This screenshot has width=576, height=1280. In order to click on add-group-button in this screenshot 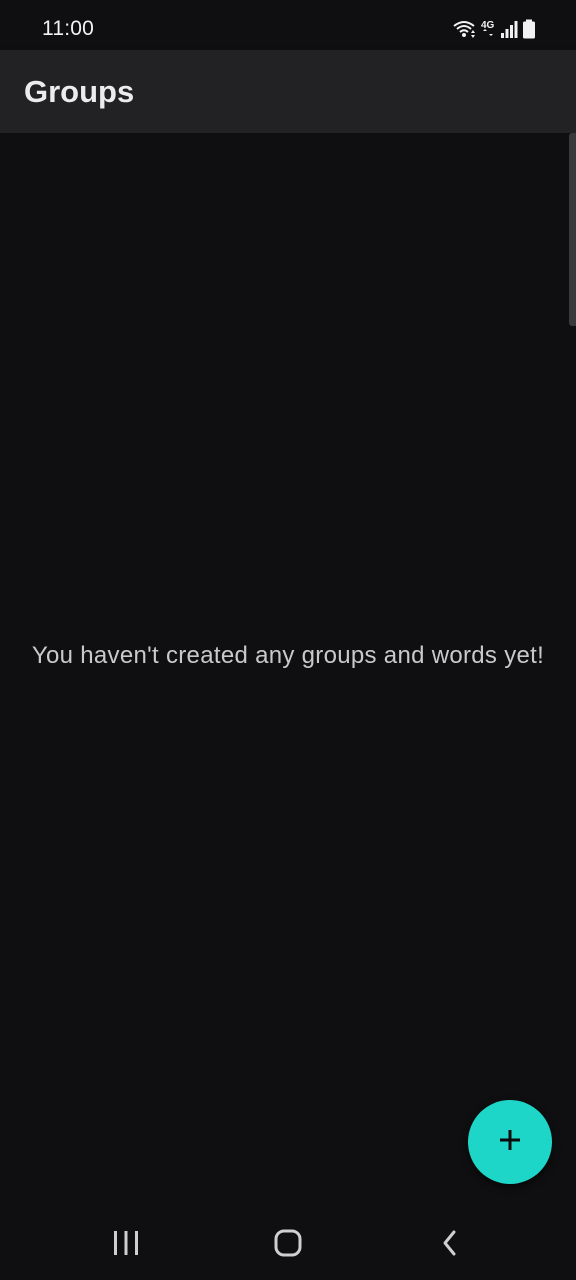, I will do `click(510, 1142)`.